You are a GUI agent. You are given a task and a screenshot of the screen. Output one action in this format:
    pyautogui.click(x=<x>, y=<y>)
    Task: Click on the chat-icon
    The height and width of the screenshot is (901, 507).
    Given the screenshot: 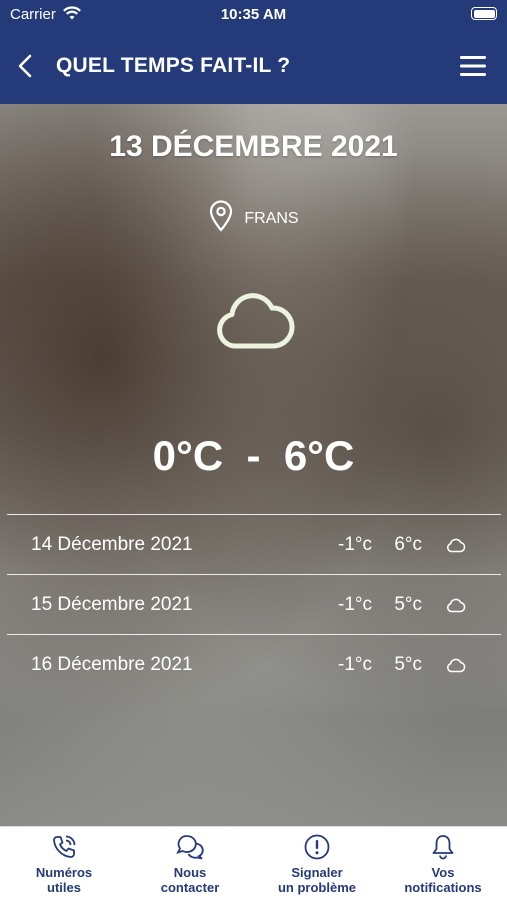 What is the action you would take?
    pyautogui.click(x=190, y=847)
    